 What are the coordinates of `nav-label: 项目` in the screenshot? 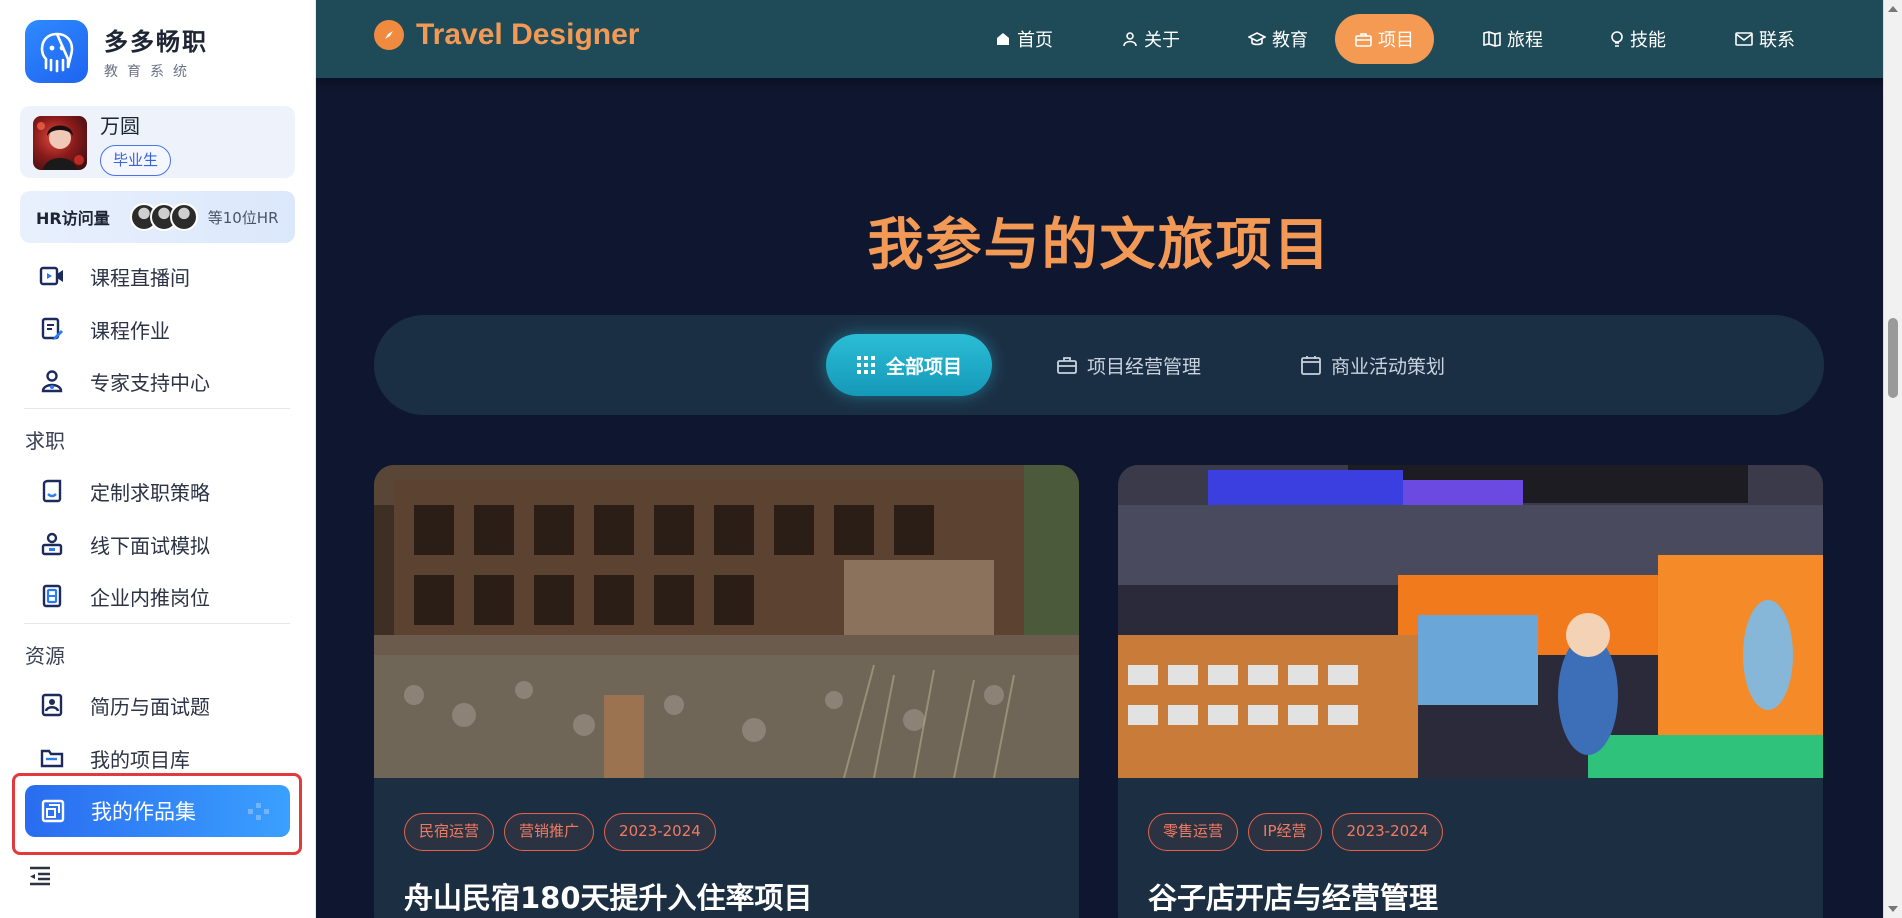 It's located at (1396, 40).